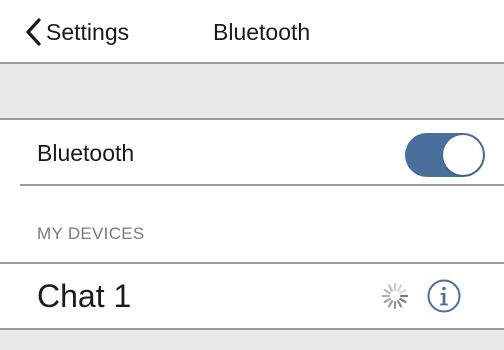 The image size is (504, 350). What do you see at coordinates (84, 296) in the screenshot?
I see `device-name: Chat 1` at bounding box center [84, 296].